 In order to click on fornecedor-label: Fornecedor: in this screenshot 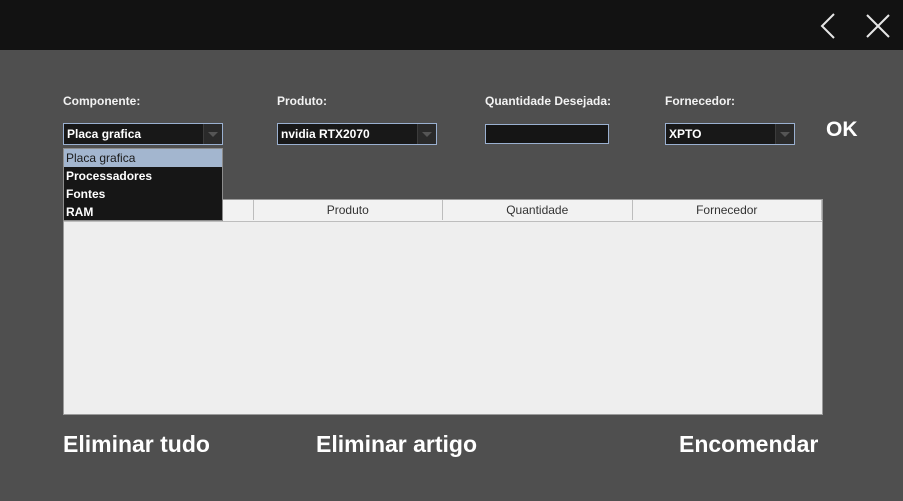, I will do `click(700, 101)`.